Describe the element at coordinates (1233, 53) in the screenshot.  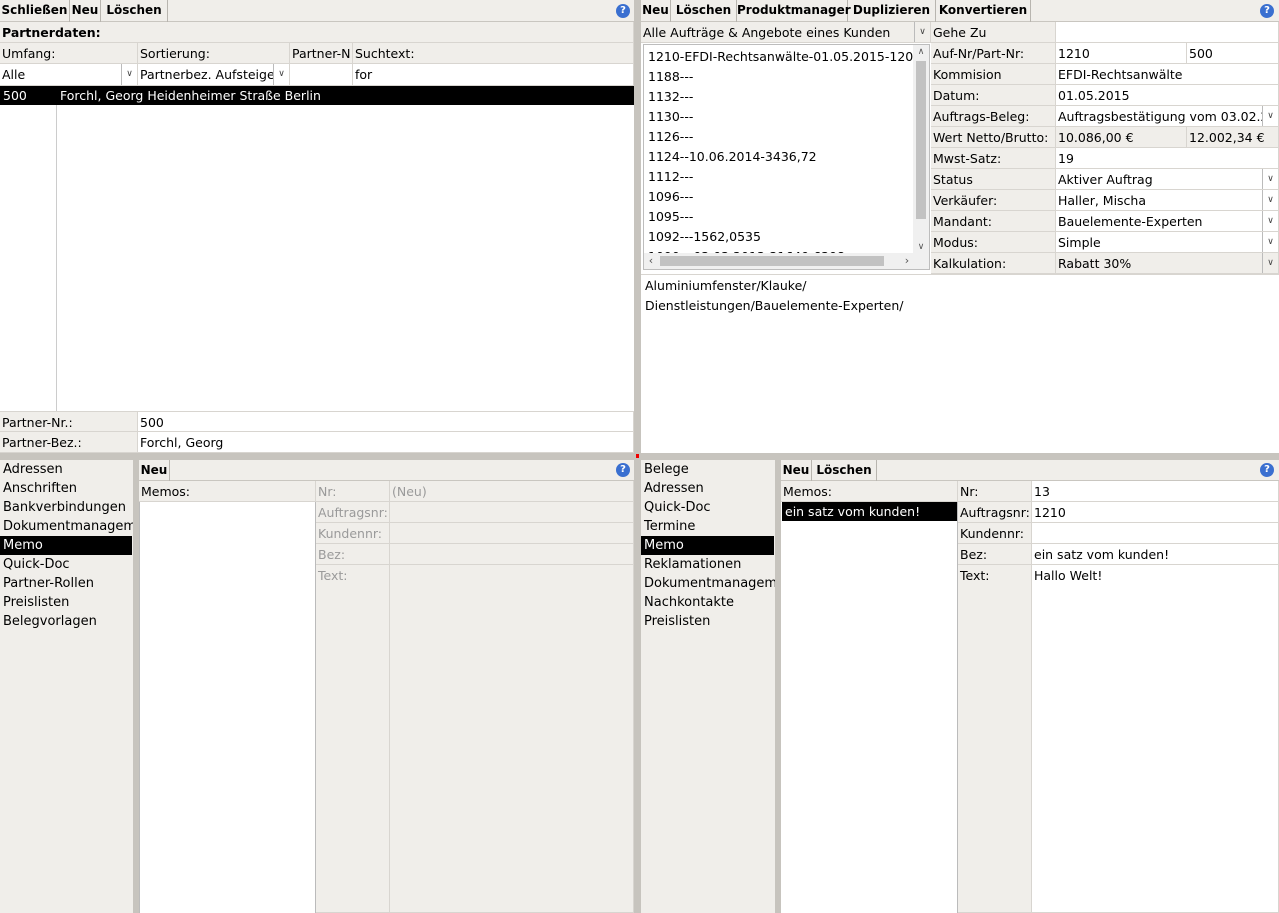
I see `order-partner-no-field: 500` at that location.